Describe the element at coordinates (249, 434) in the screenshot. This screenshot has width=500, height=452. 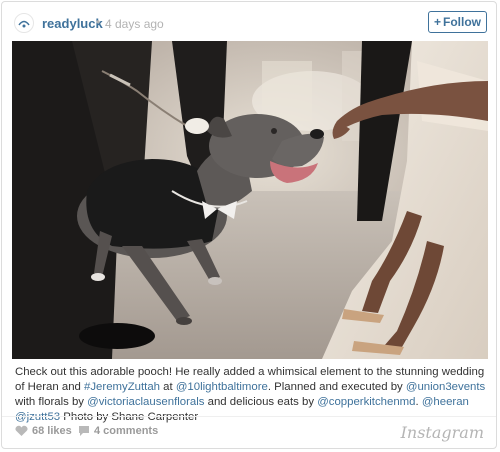
I see `post-footer: 68 likes 4 comments Instagram` at that location.